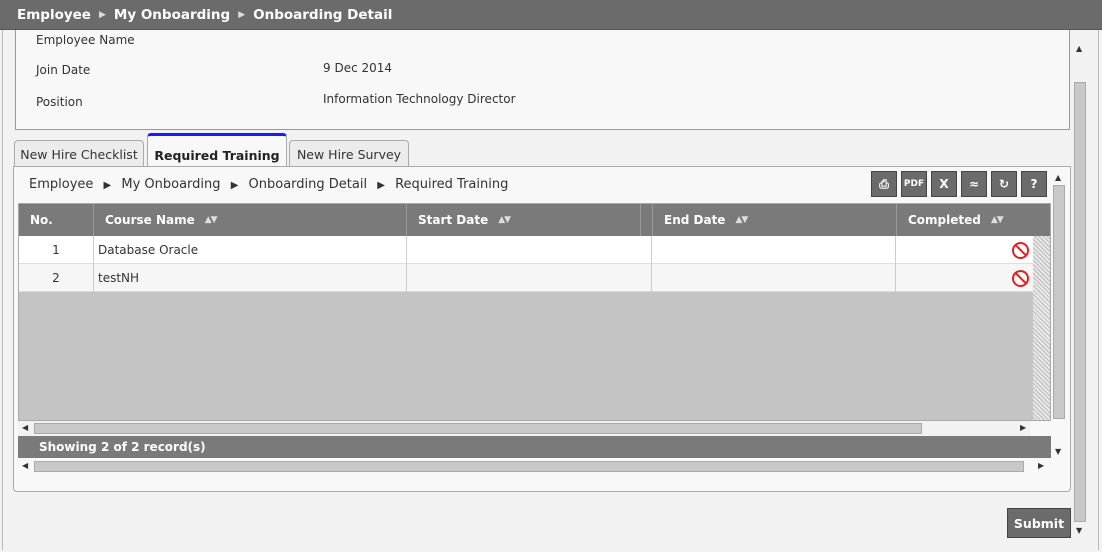 The image size is (1102, 552). I want to click on main-vertical-scrollbar: ▲ ▼, so click(1080, 288).